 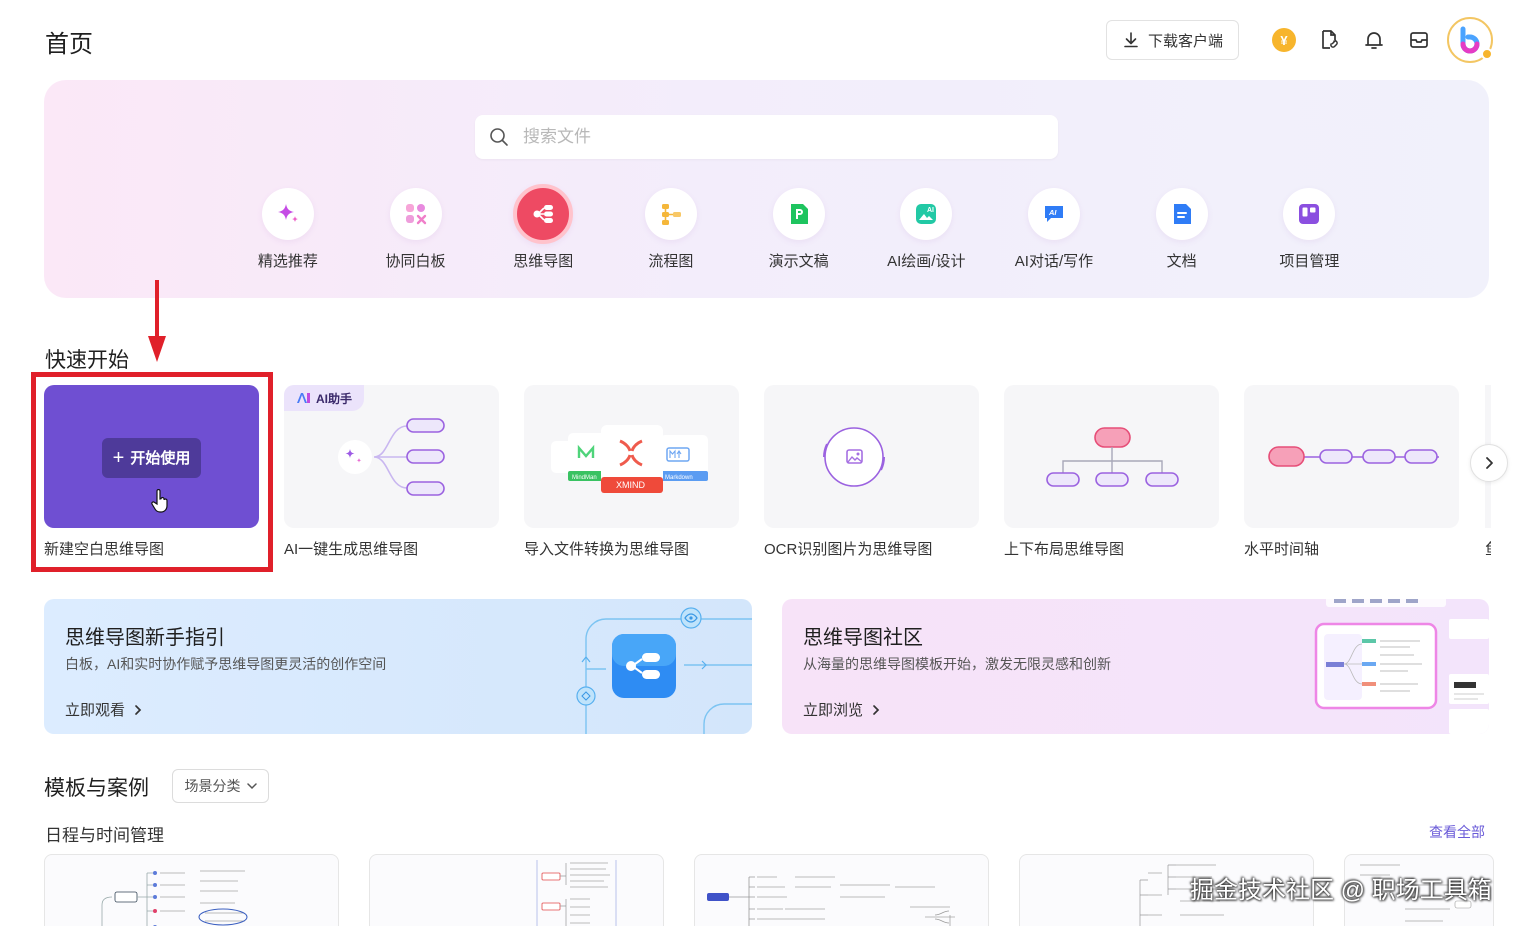 I want to click on category-ai-design: AI AI绘画/设计, so click(x=926, y=229).